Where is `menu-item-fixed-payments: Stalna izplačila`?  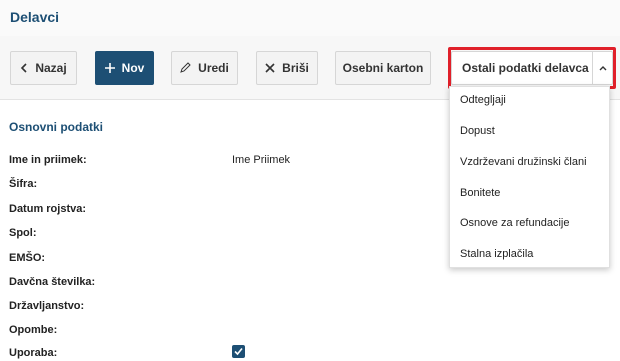
menu-item-fixed-payments: Stalna izplačila is located at coordinates (496, 254).